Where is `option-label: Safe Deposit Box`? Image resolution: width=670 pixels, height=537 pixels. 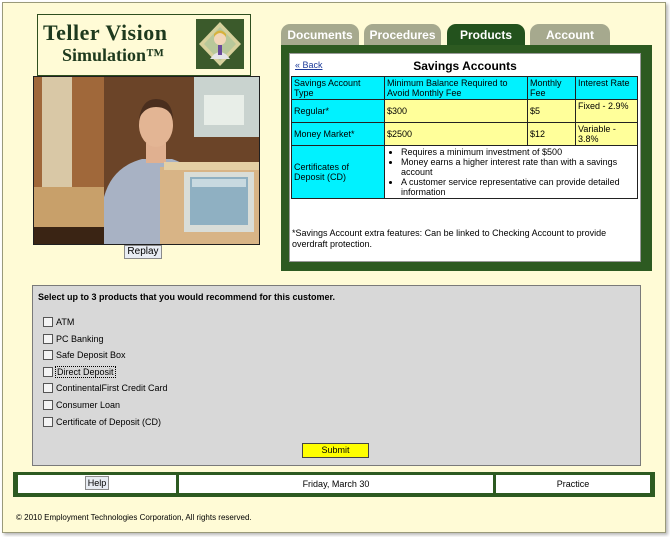 option-label: Safe Deposit Box is located at coordinates (91, 355).